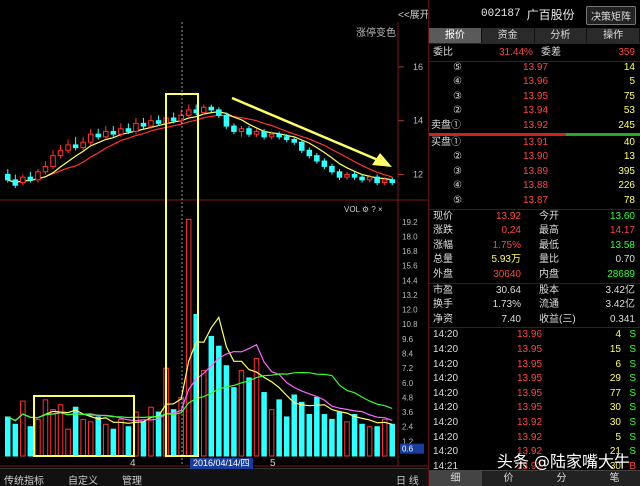 Image resolution: width=640 pixels, height=486 pixels. I want to click on watermark: 头条 @陆家嘴大牛, so click(563, 461).